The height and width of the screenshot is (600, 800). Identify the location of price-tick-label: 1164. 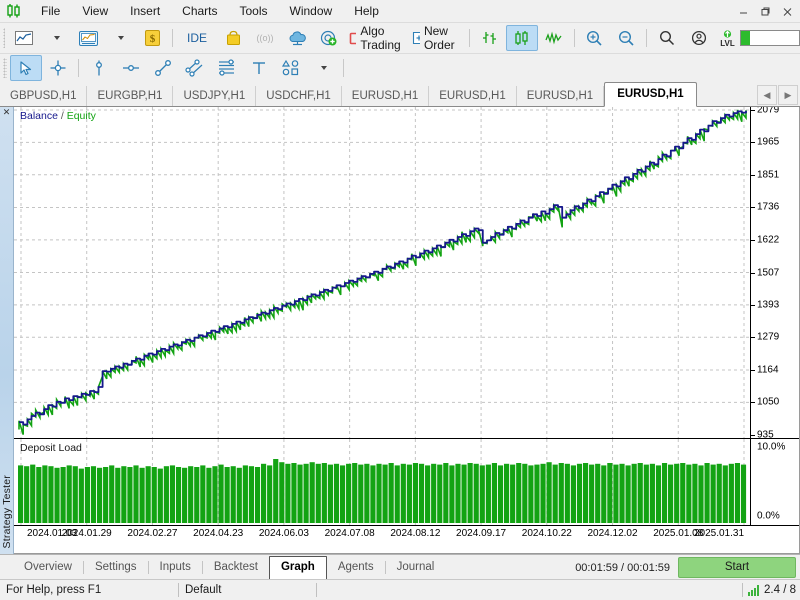
(768, 370).